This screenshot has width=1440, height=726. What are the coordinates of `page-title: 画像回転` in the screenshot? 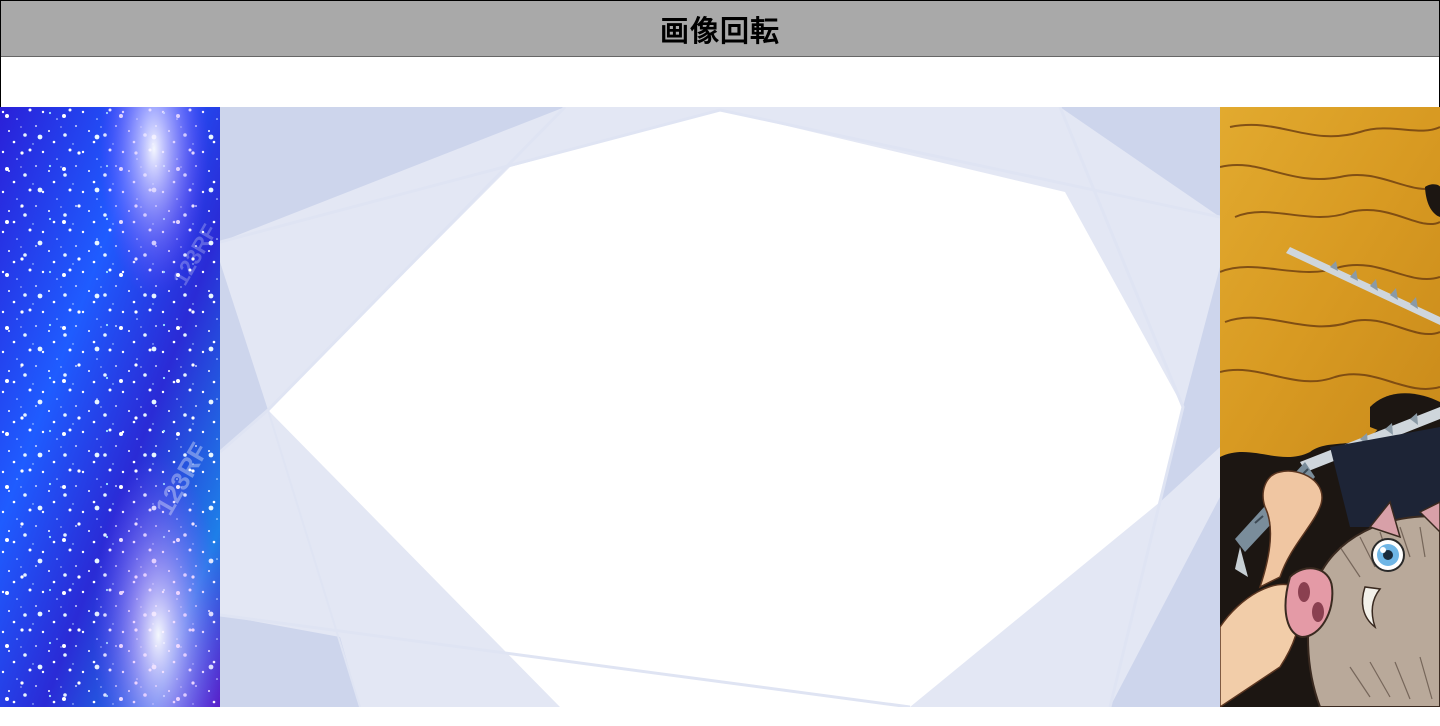 It's located at (719, 30).